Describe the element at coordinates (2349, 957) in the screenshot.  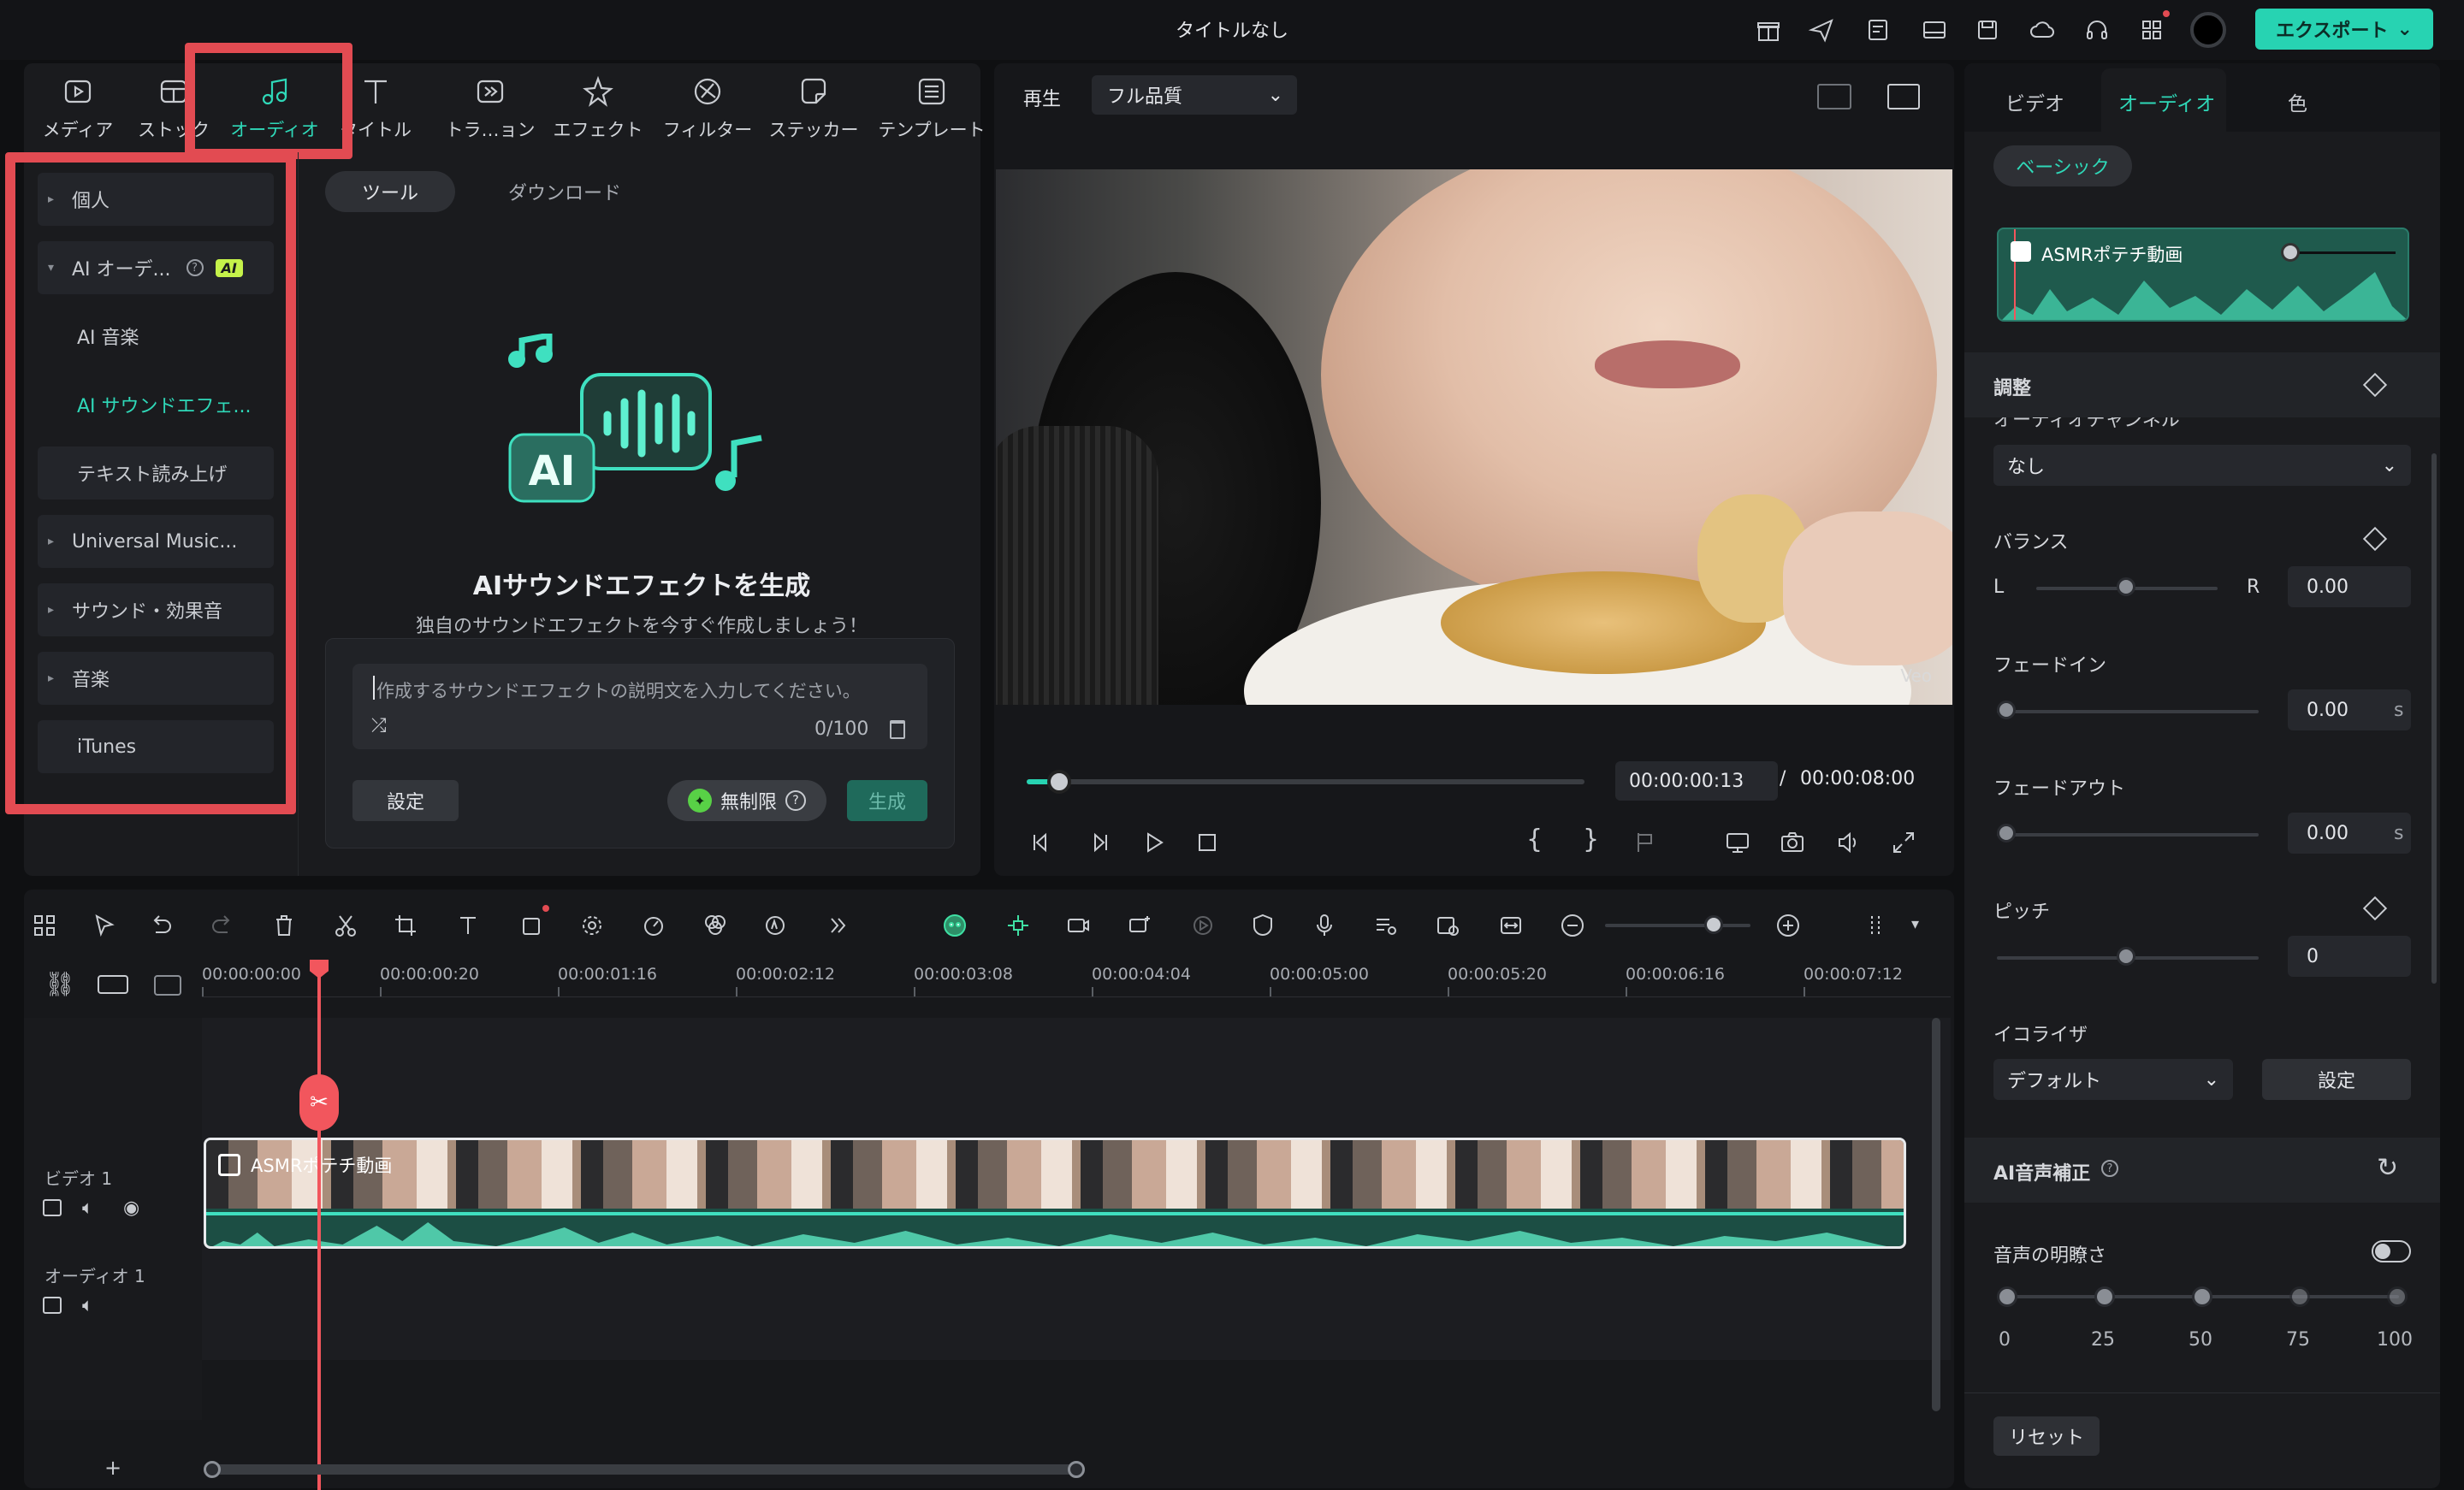
I see `pitch-value-field: 0` at that location.